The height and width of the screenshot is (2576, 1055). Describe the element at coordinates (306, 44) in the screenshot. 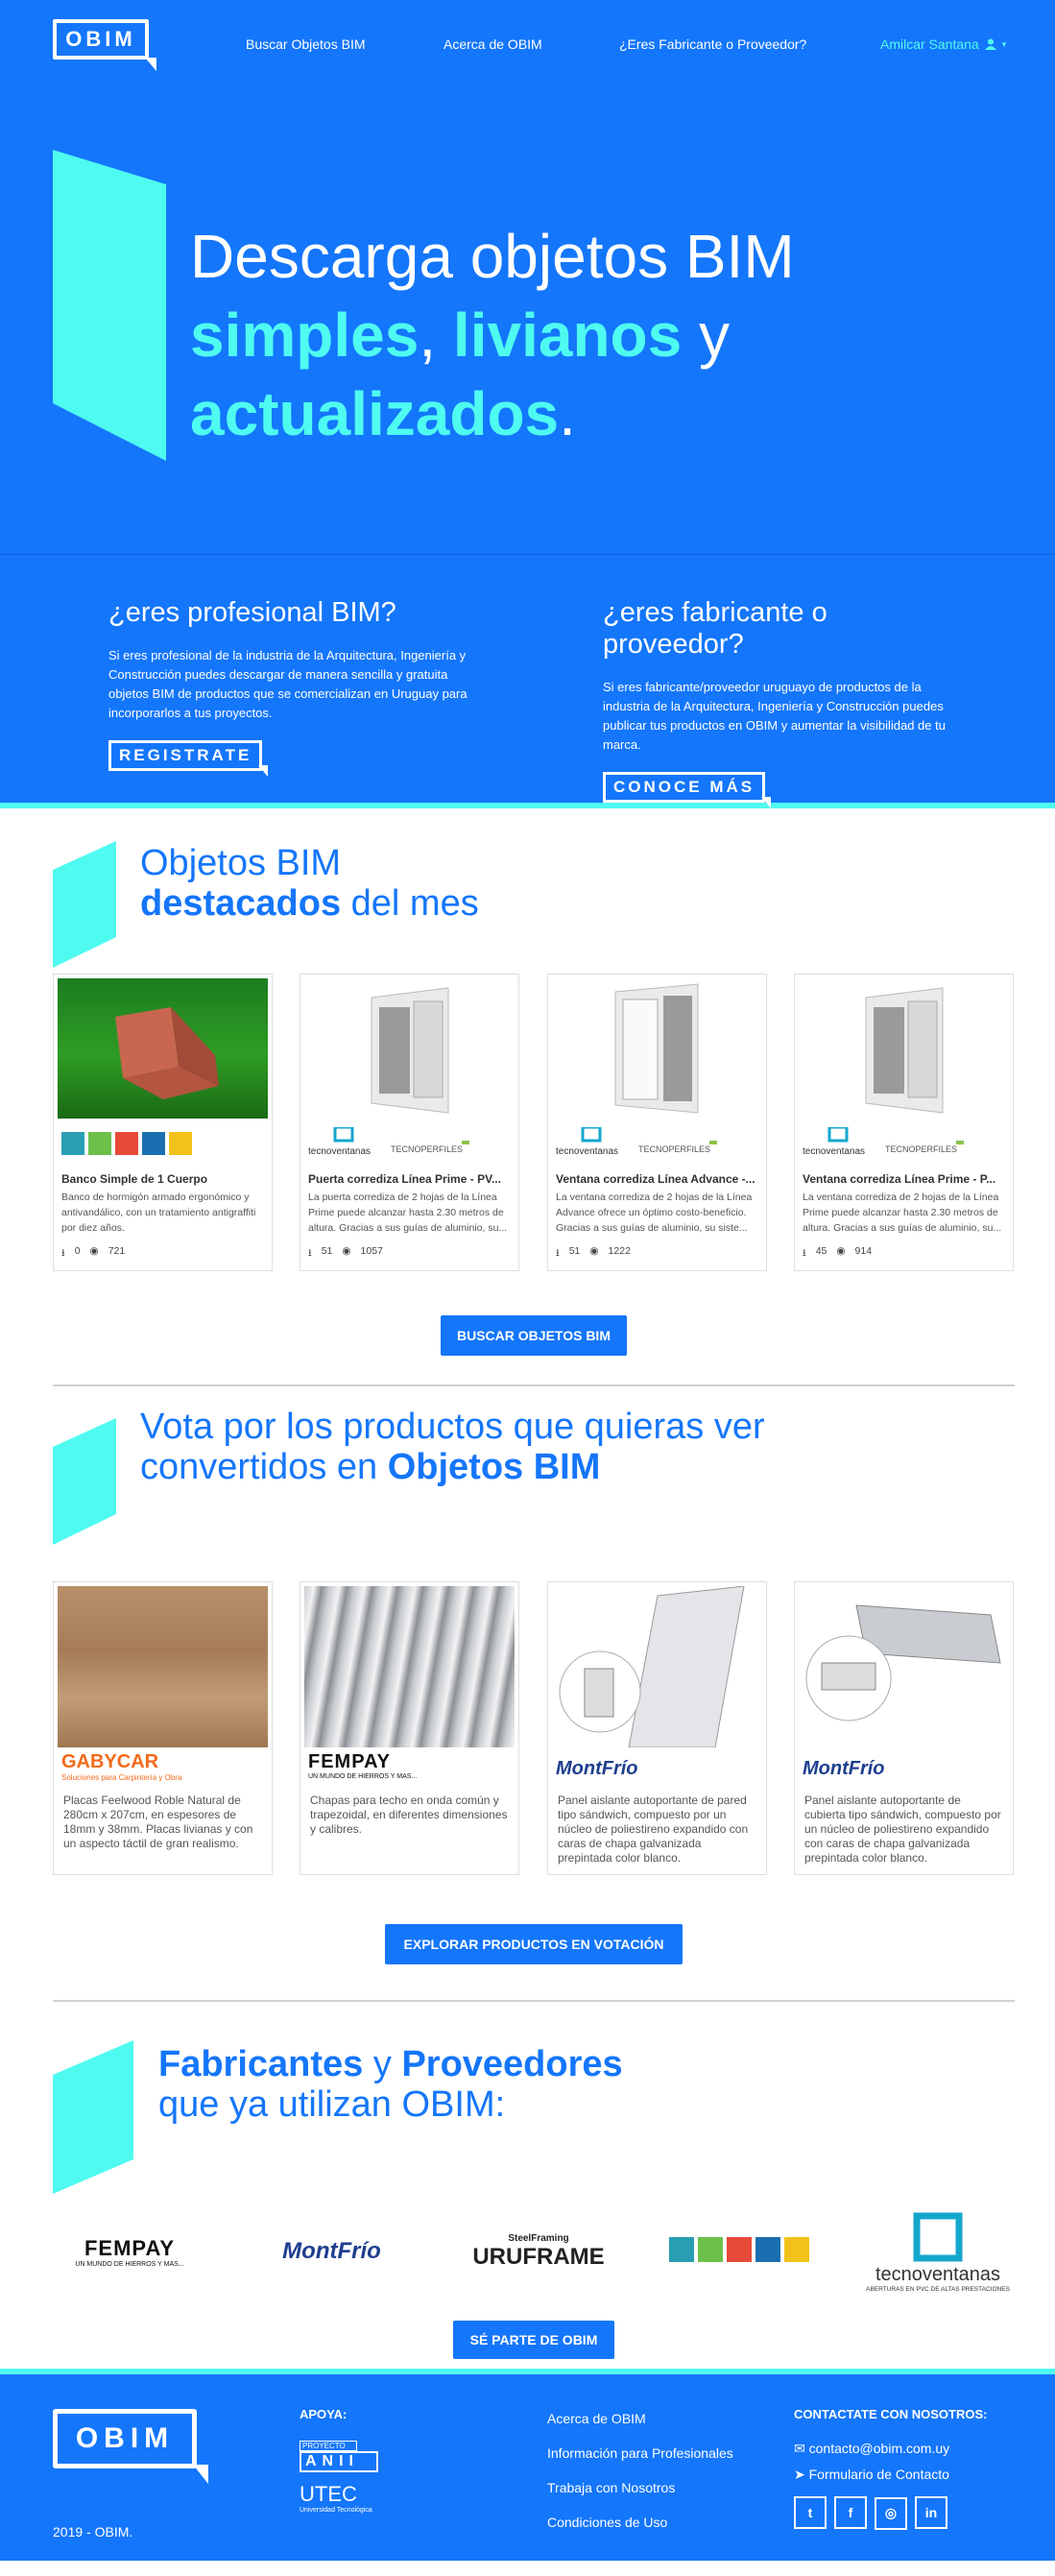

I see `nav-link-buscar: Buscar Objetos BIM` at that location.